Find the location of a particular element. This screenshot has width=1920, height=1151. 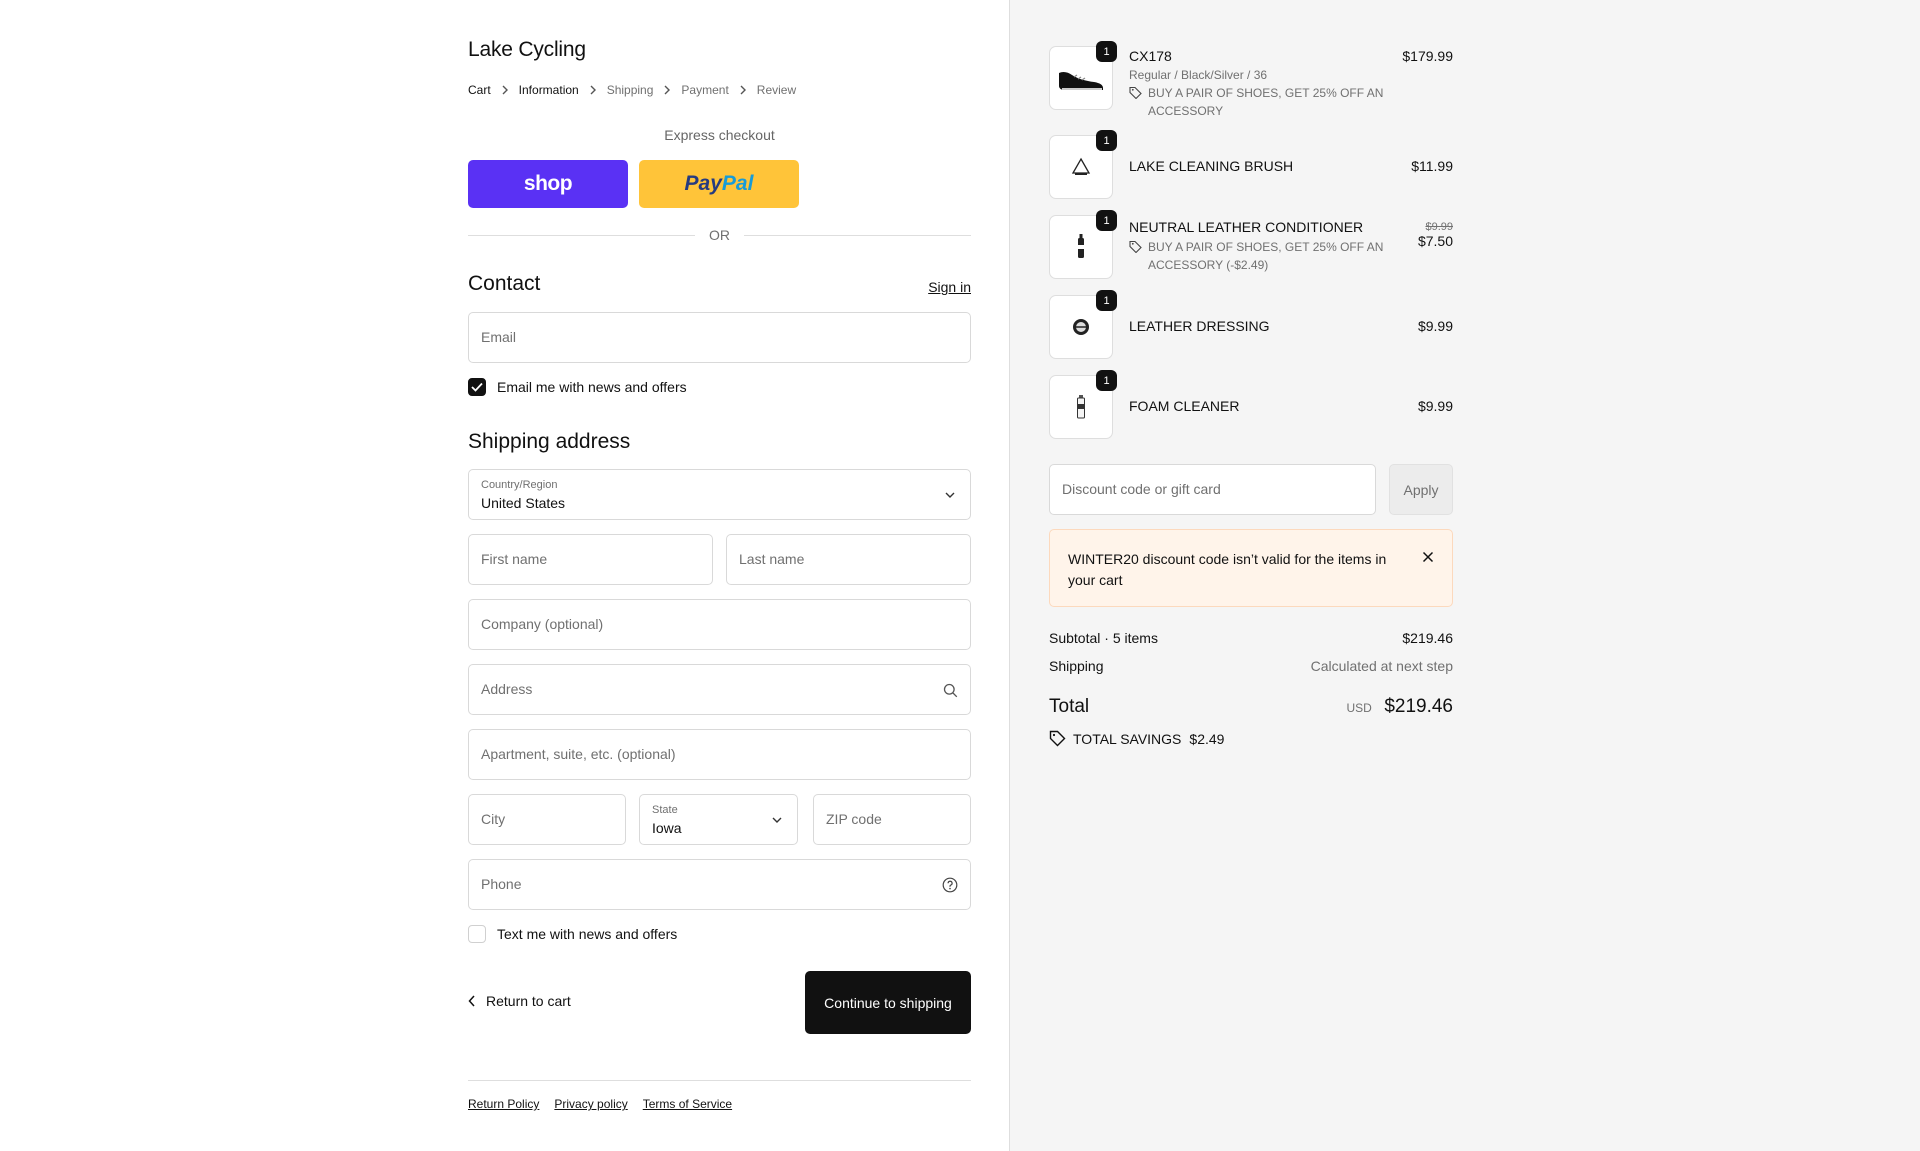

shop-pay-button: shop is located at coordinates (548, 184).